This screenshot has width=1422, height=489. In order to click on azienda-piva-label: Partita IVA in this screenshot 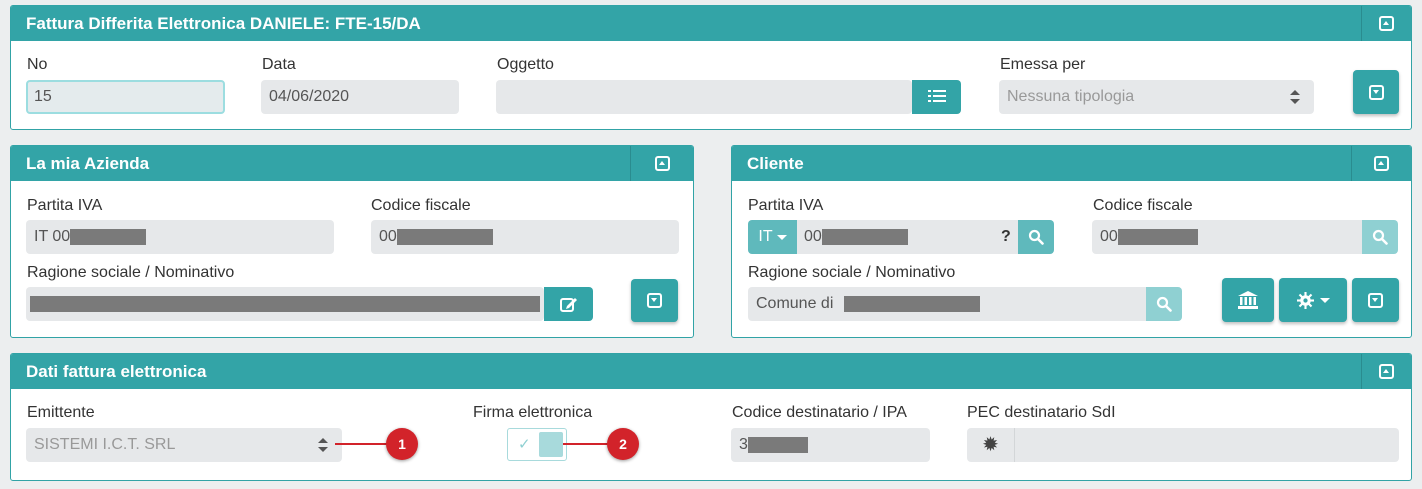, I will do `click(65, 205)`.